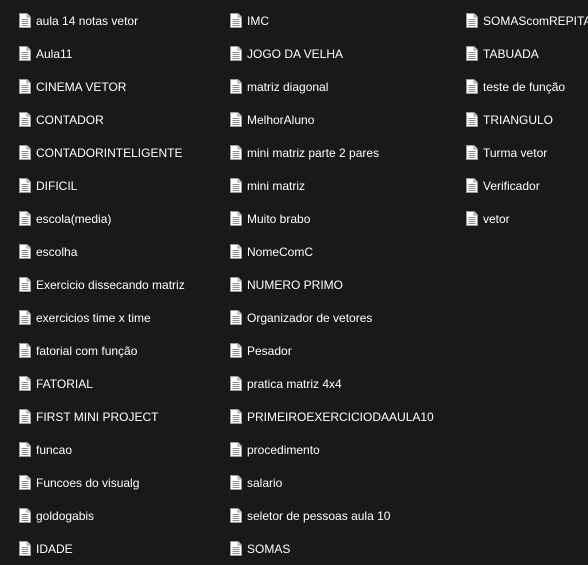 Image resolution: width=588 pixels, height=565 pixels. I want to click on file-name: SOMAScomREPITA, so click(535, 20).